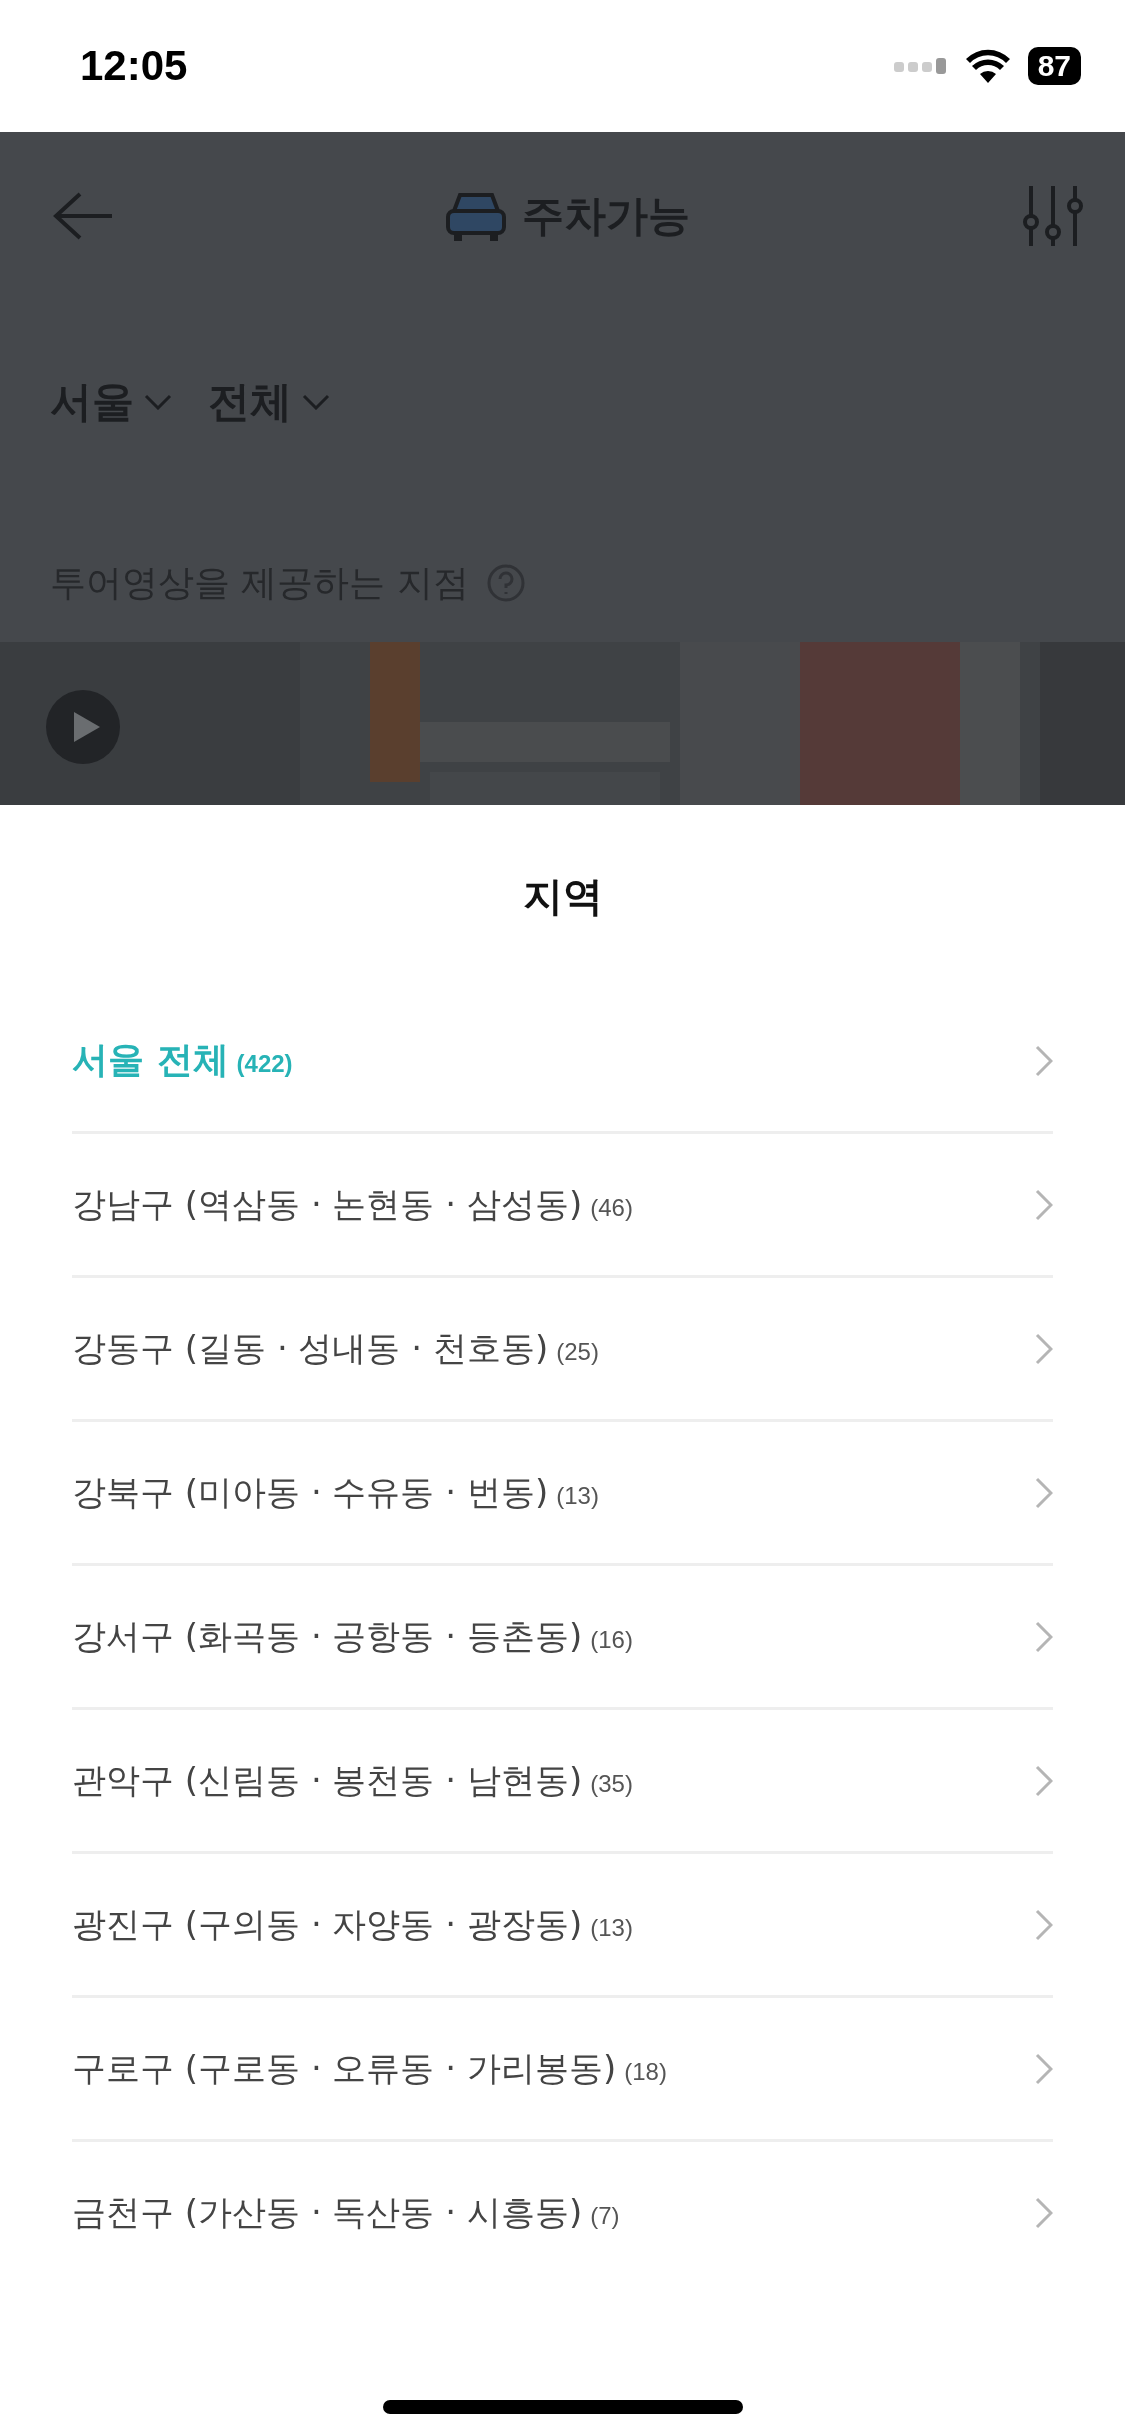 The width and height of the screenshot is (1125, 2436). I want to click on filter-sliders-icon, so click(1053, 216).